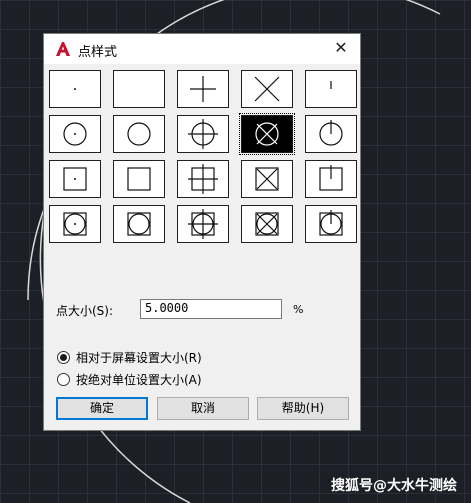  I want to click on point-style-square-circle-cross, so click(267, 224).